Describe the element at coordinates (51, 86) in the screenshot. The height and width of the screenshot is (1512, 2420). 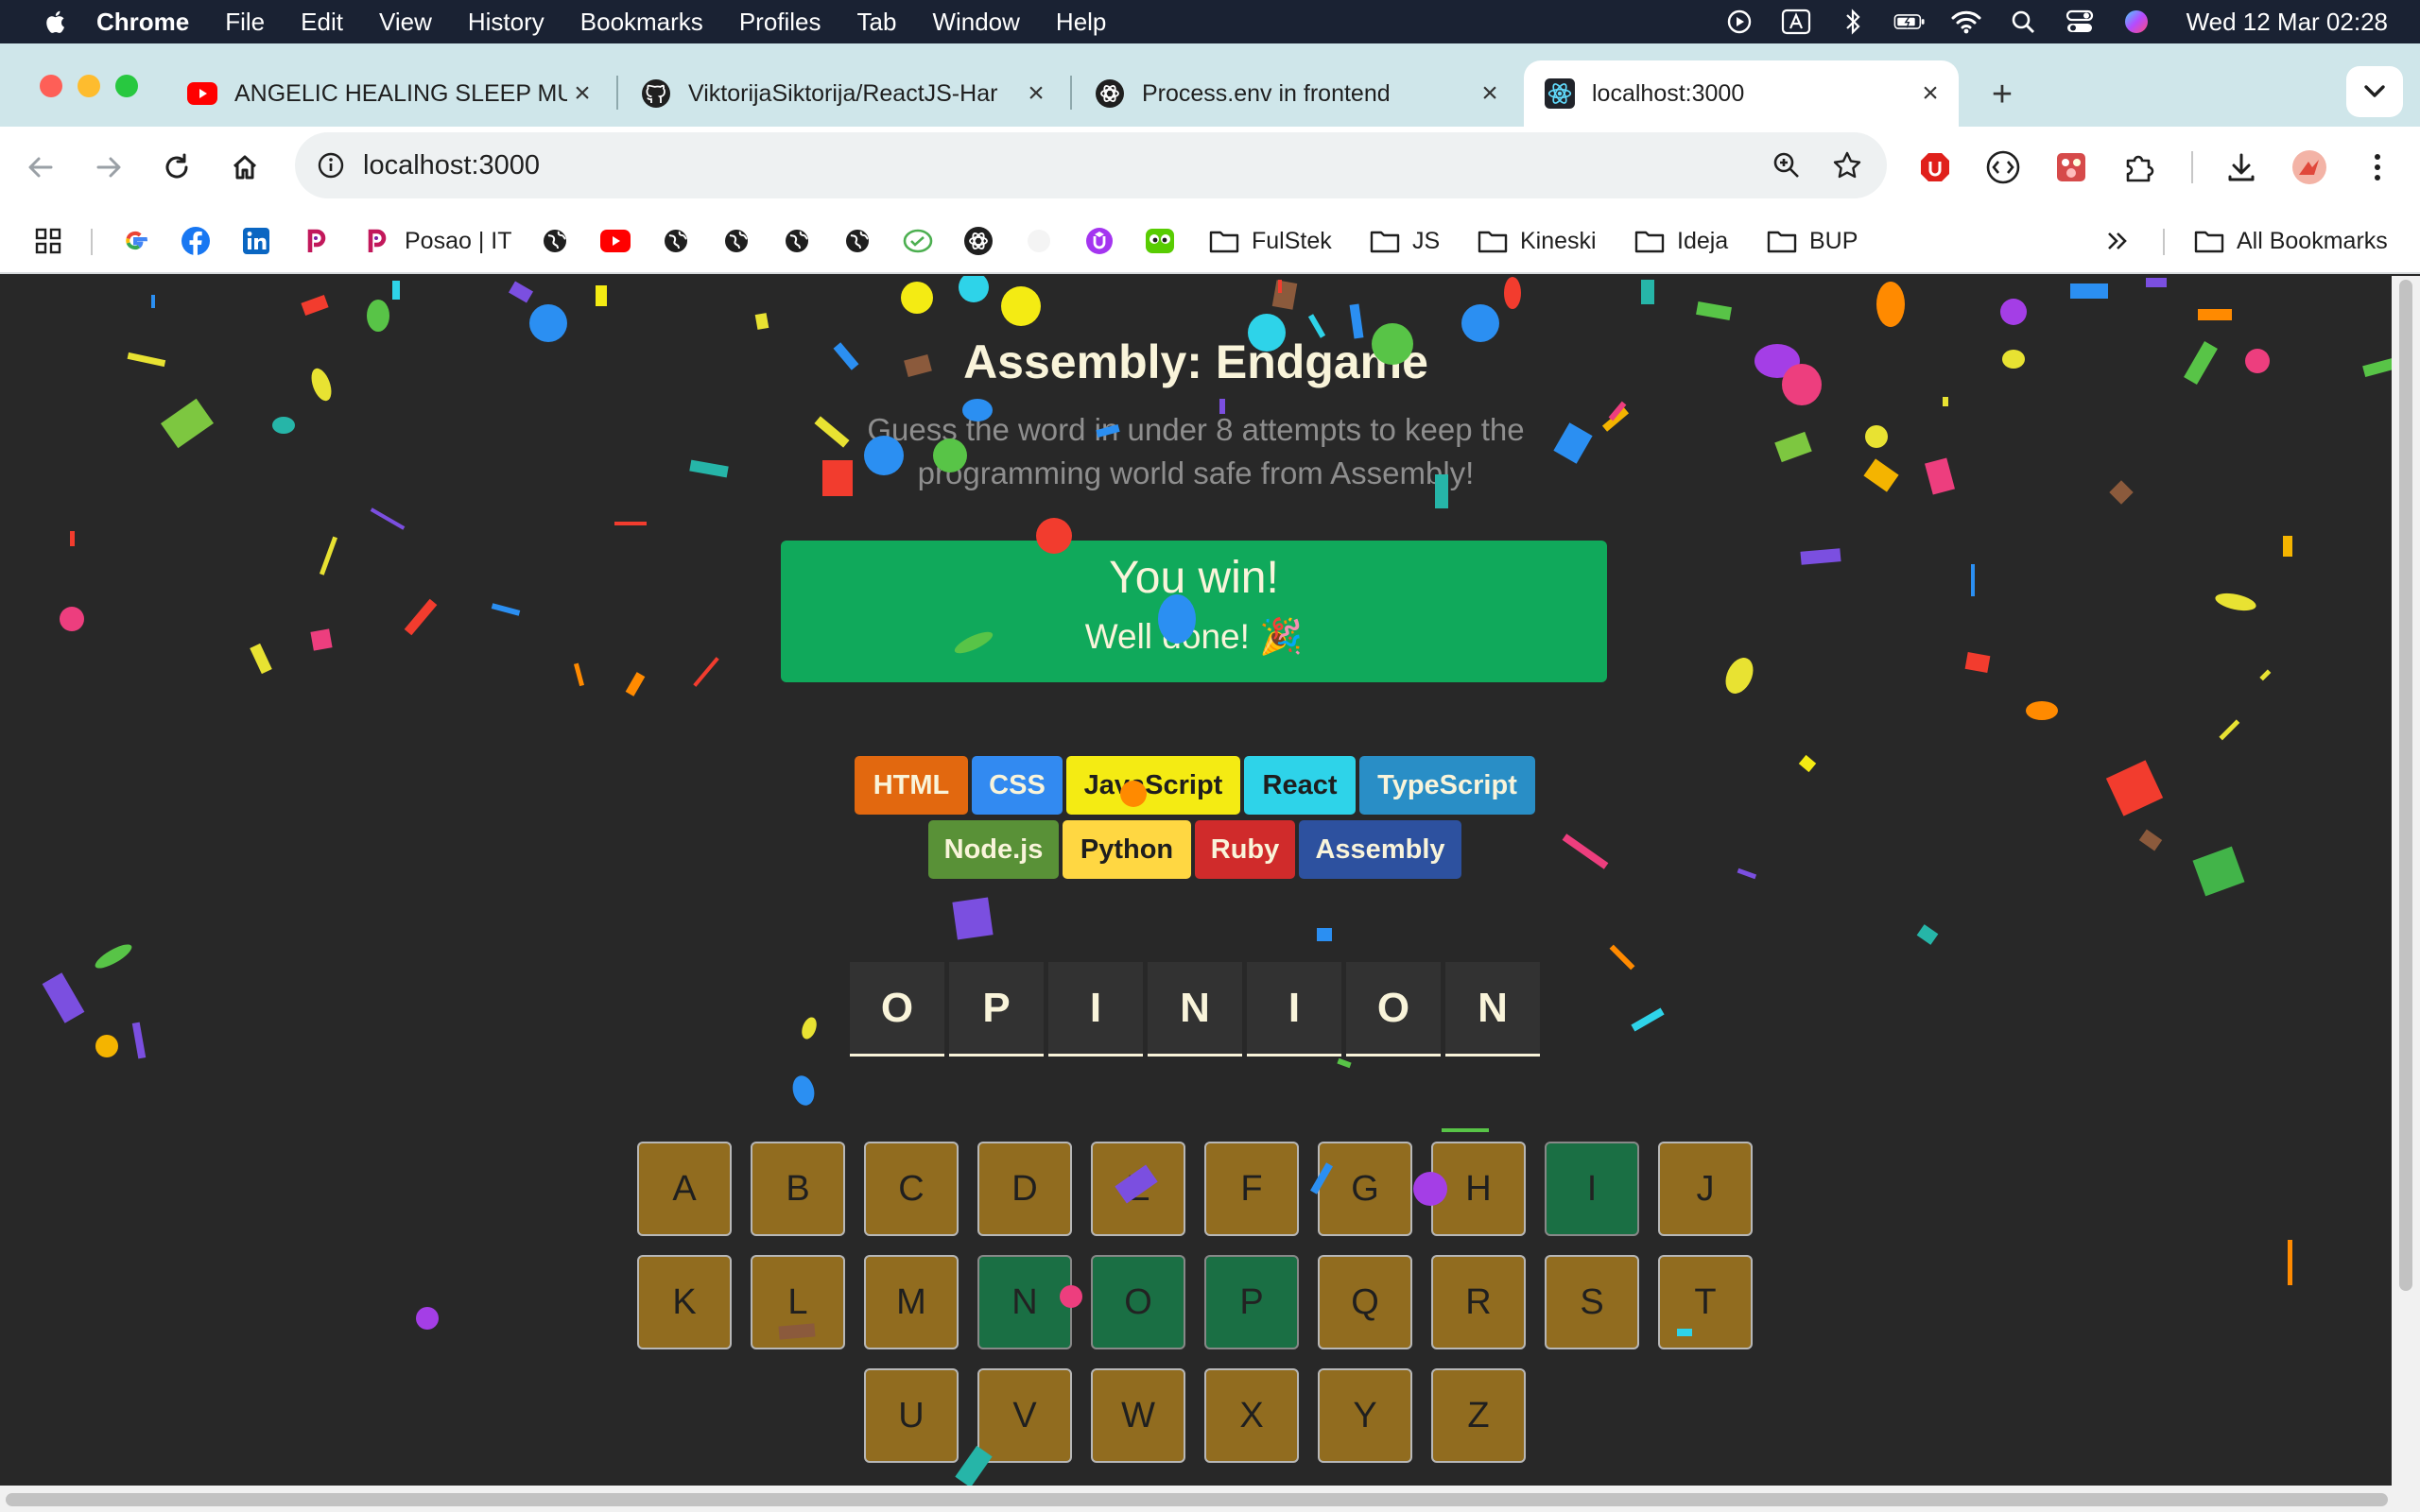
I see `window-close-button` at that location.